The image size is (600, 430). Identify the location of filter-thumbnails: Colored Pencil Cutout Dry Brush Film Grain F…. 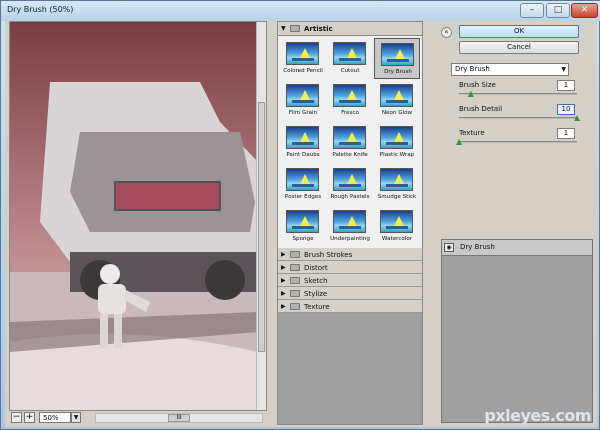
(350, 142).